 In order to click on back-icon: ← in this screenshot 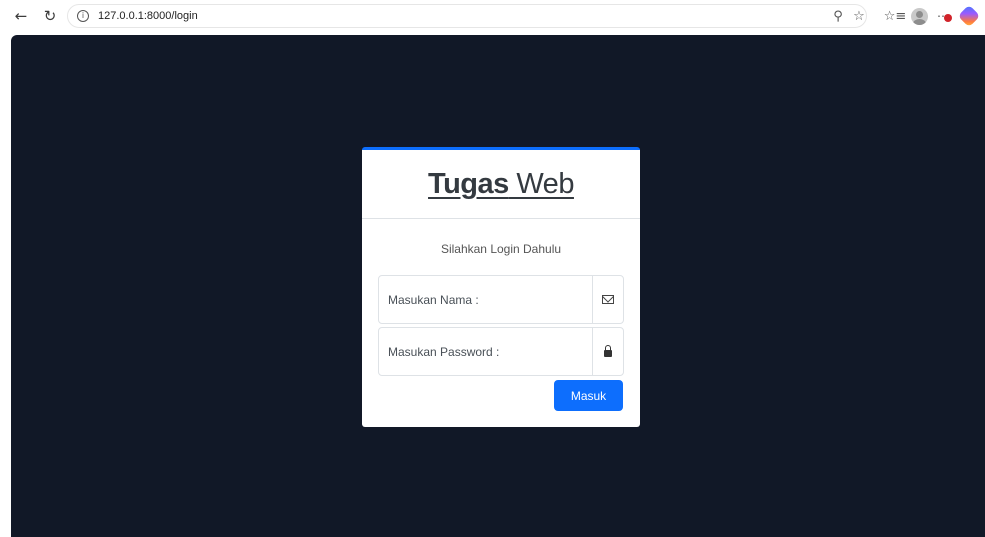, I will do `click(21, 16)`.